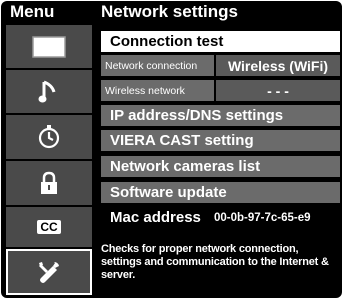 The height and width of the screenshot is (299, 343). I want to click on viera-cast-setting-button: VIERA CAST setting, so click(220, 140).